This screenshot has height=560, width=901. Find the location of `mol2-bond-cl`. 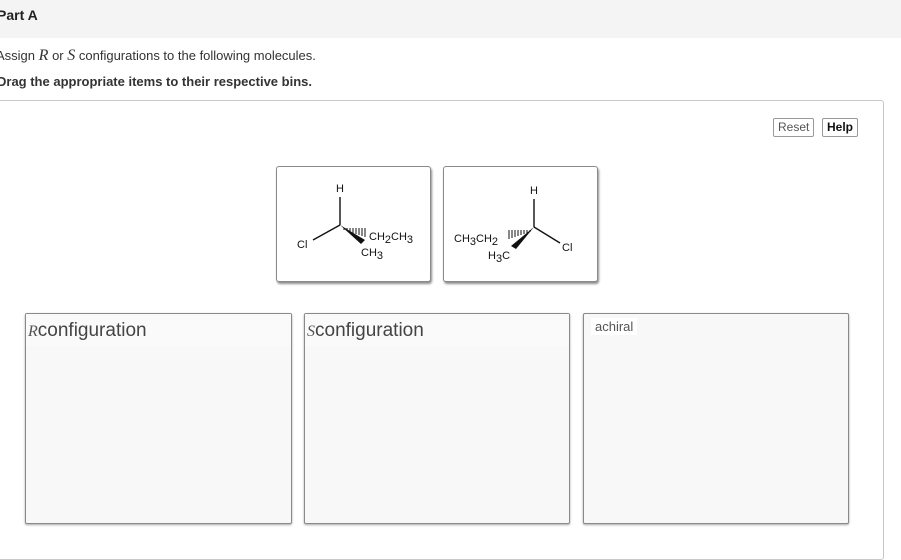

mol2-bond-cl is located at coordinates (547, 235).